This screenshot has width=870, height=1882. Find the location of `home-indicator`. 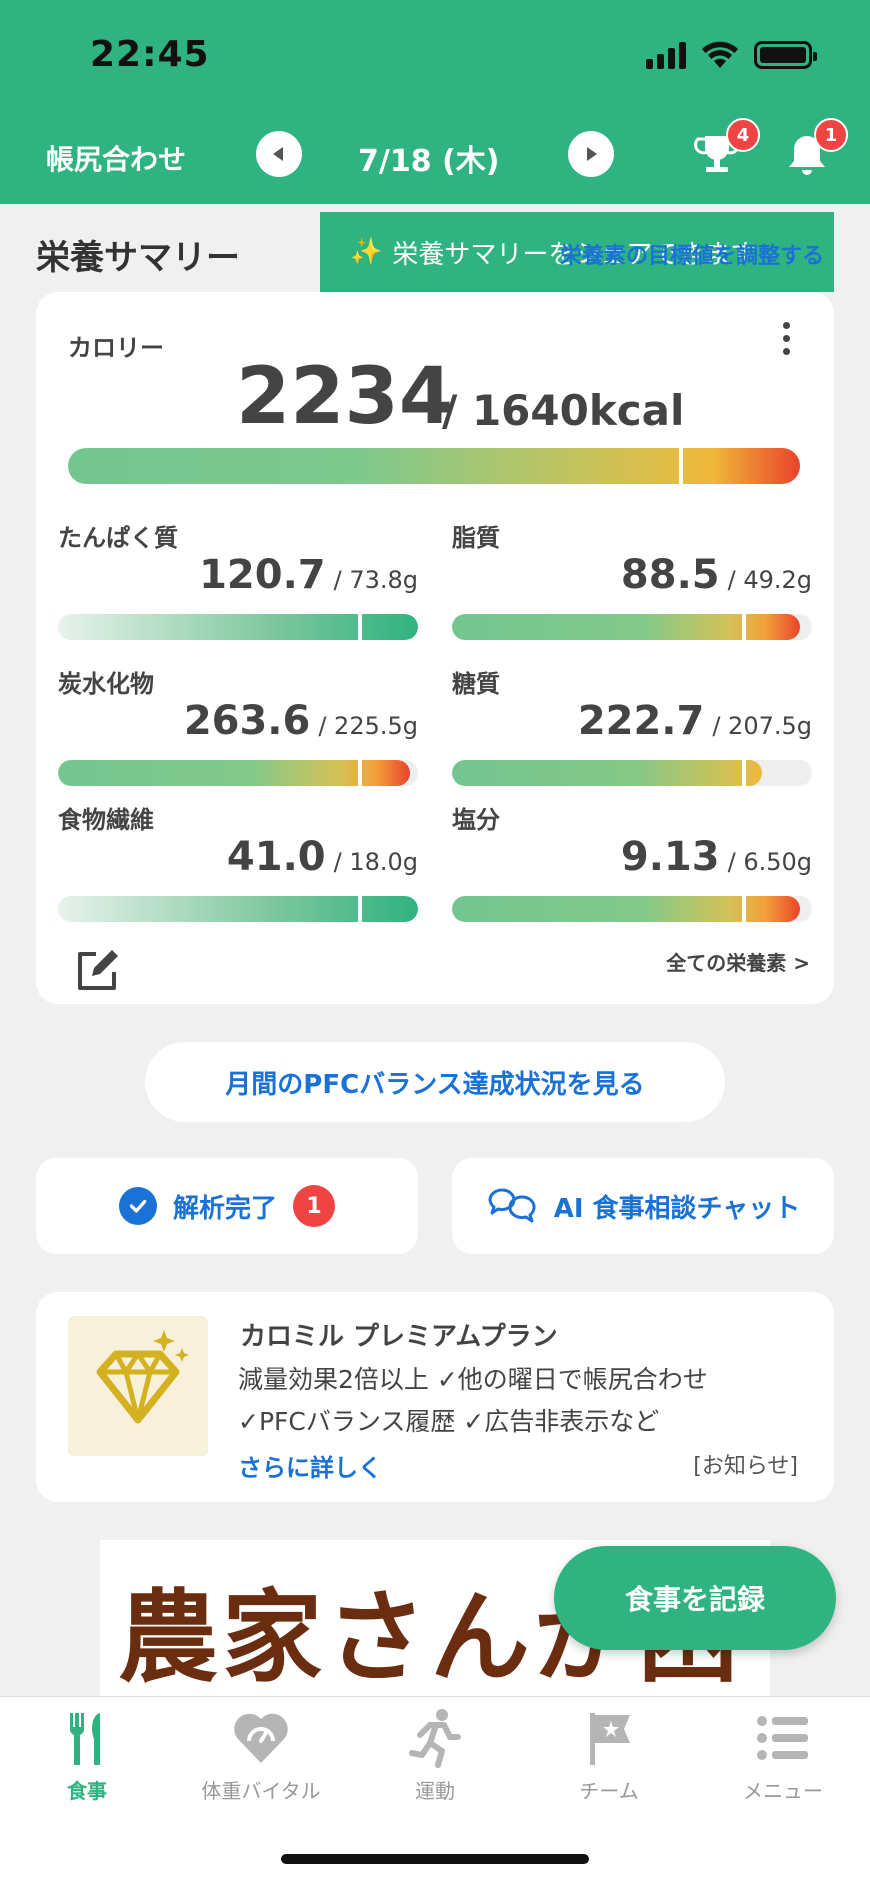

home-indicator is located at coordinates (435, 1859).